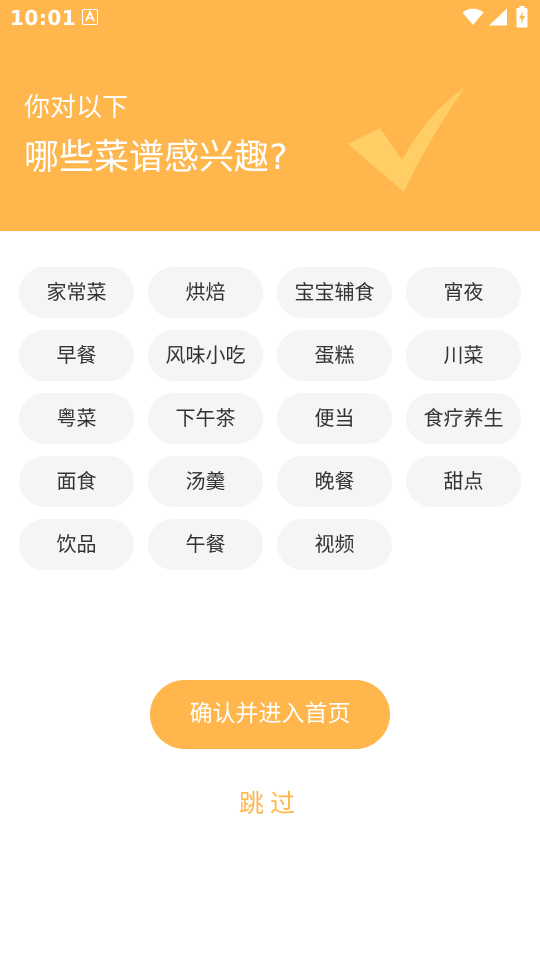 The width and height of the screenshot is (540, 960). I want to click on accessibility-notification-icon, so click(90, 17).